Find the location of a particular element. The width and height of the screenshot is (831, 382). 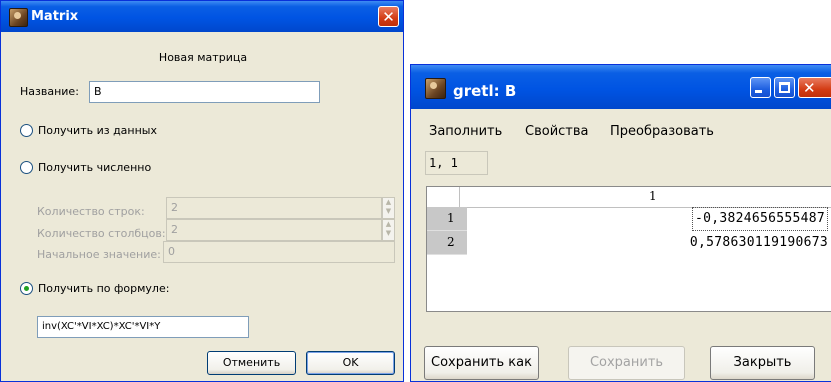

table-row: 0,578630119190673 is located at coordinates (649, 243).